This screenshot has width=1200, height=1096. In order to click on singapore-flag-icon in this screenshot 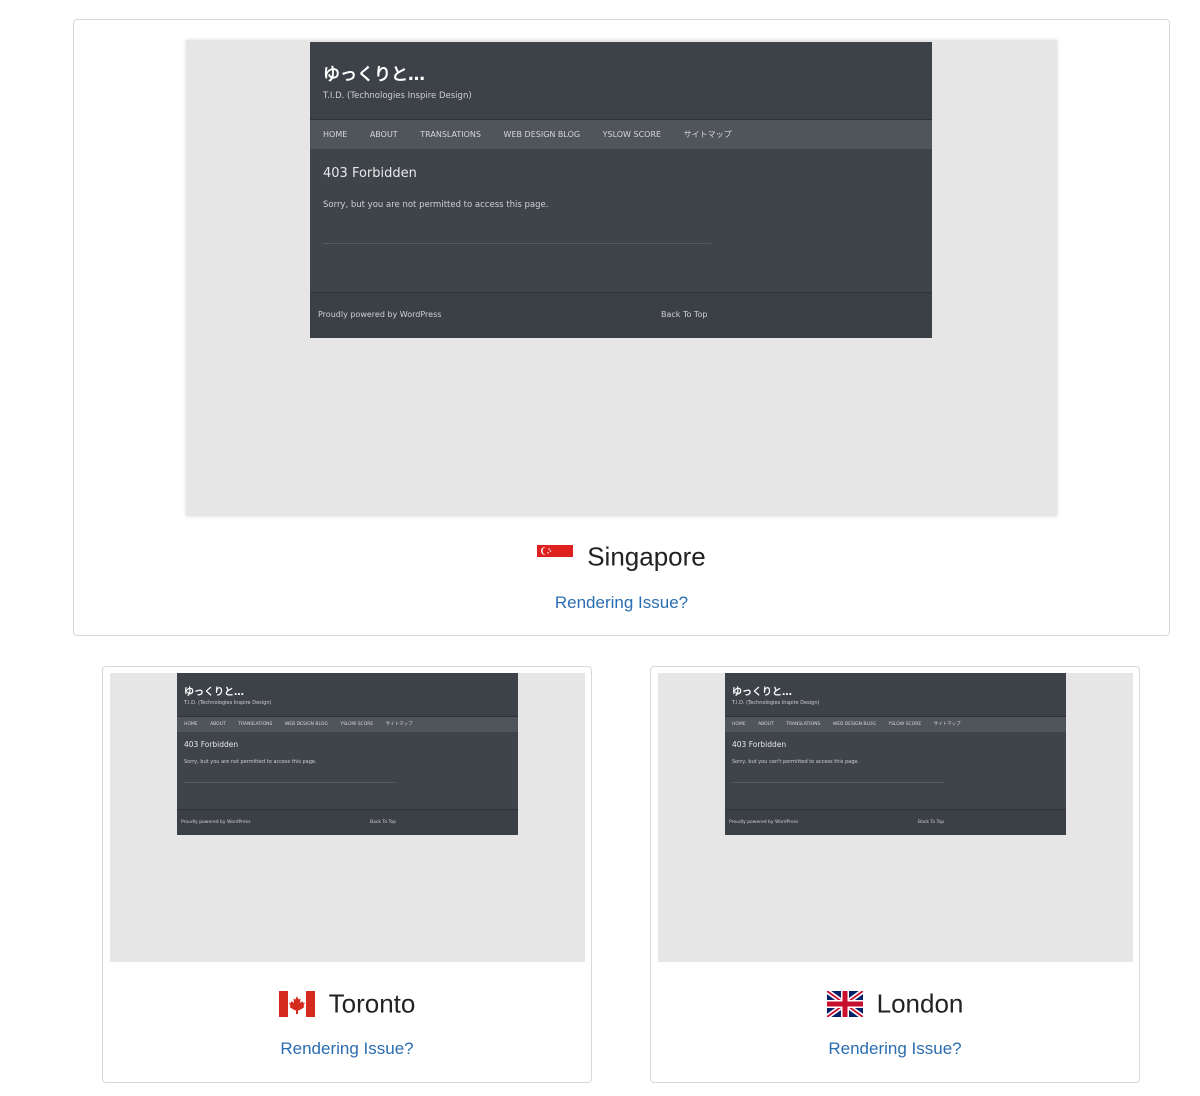, I will do `click(555, 557)`.